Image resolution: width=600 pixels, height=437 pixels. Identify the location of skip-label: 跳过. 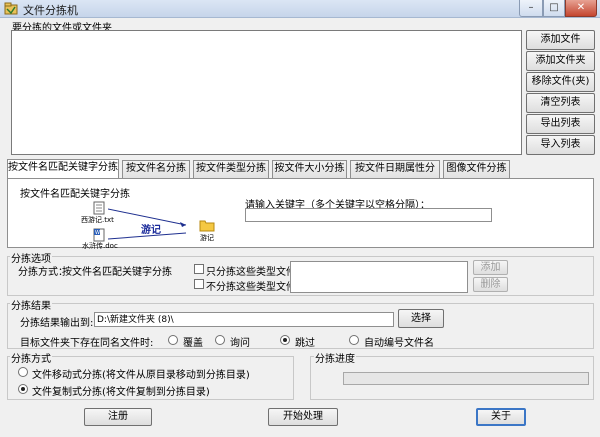
(305, 343).